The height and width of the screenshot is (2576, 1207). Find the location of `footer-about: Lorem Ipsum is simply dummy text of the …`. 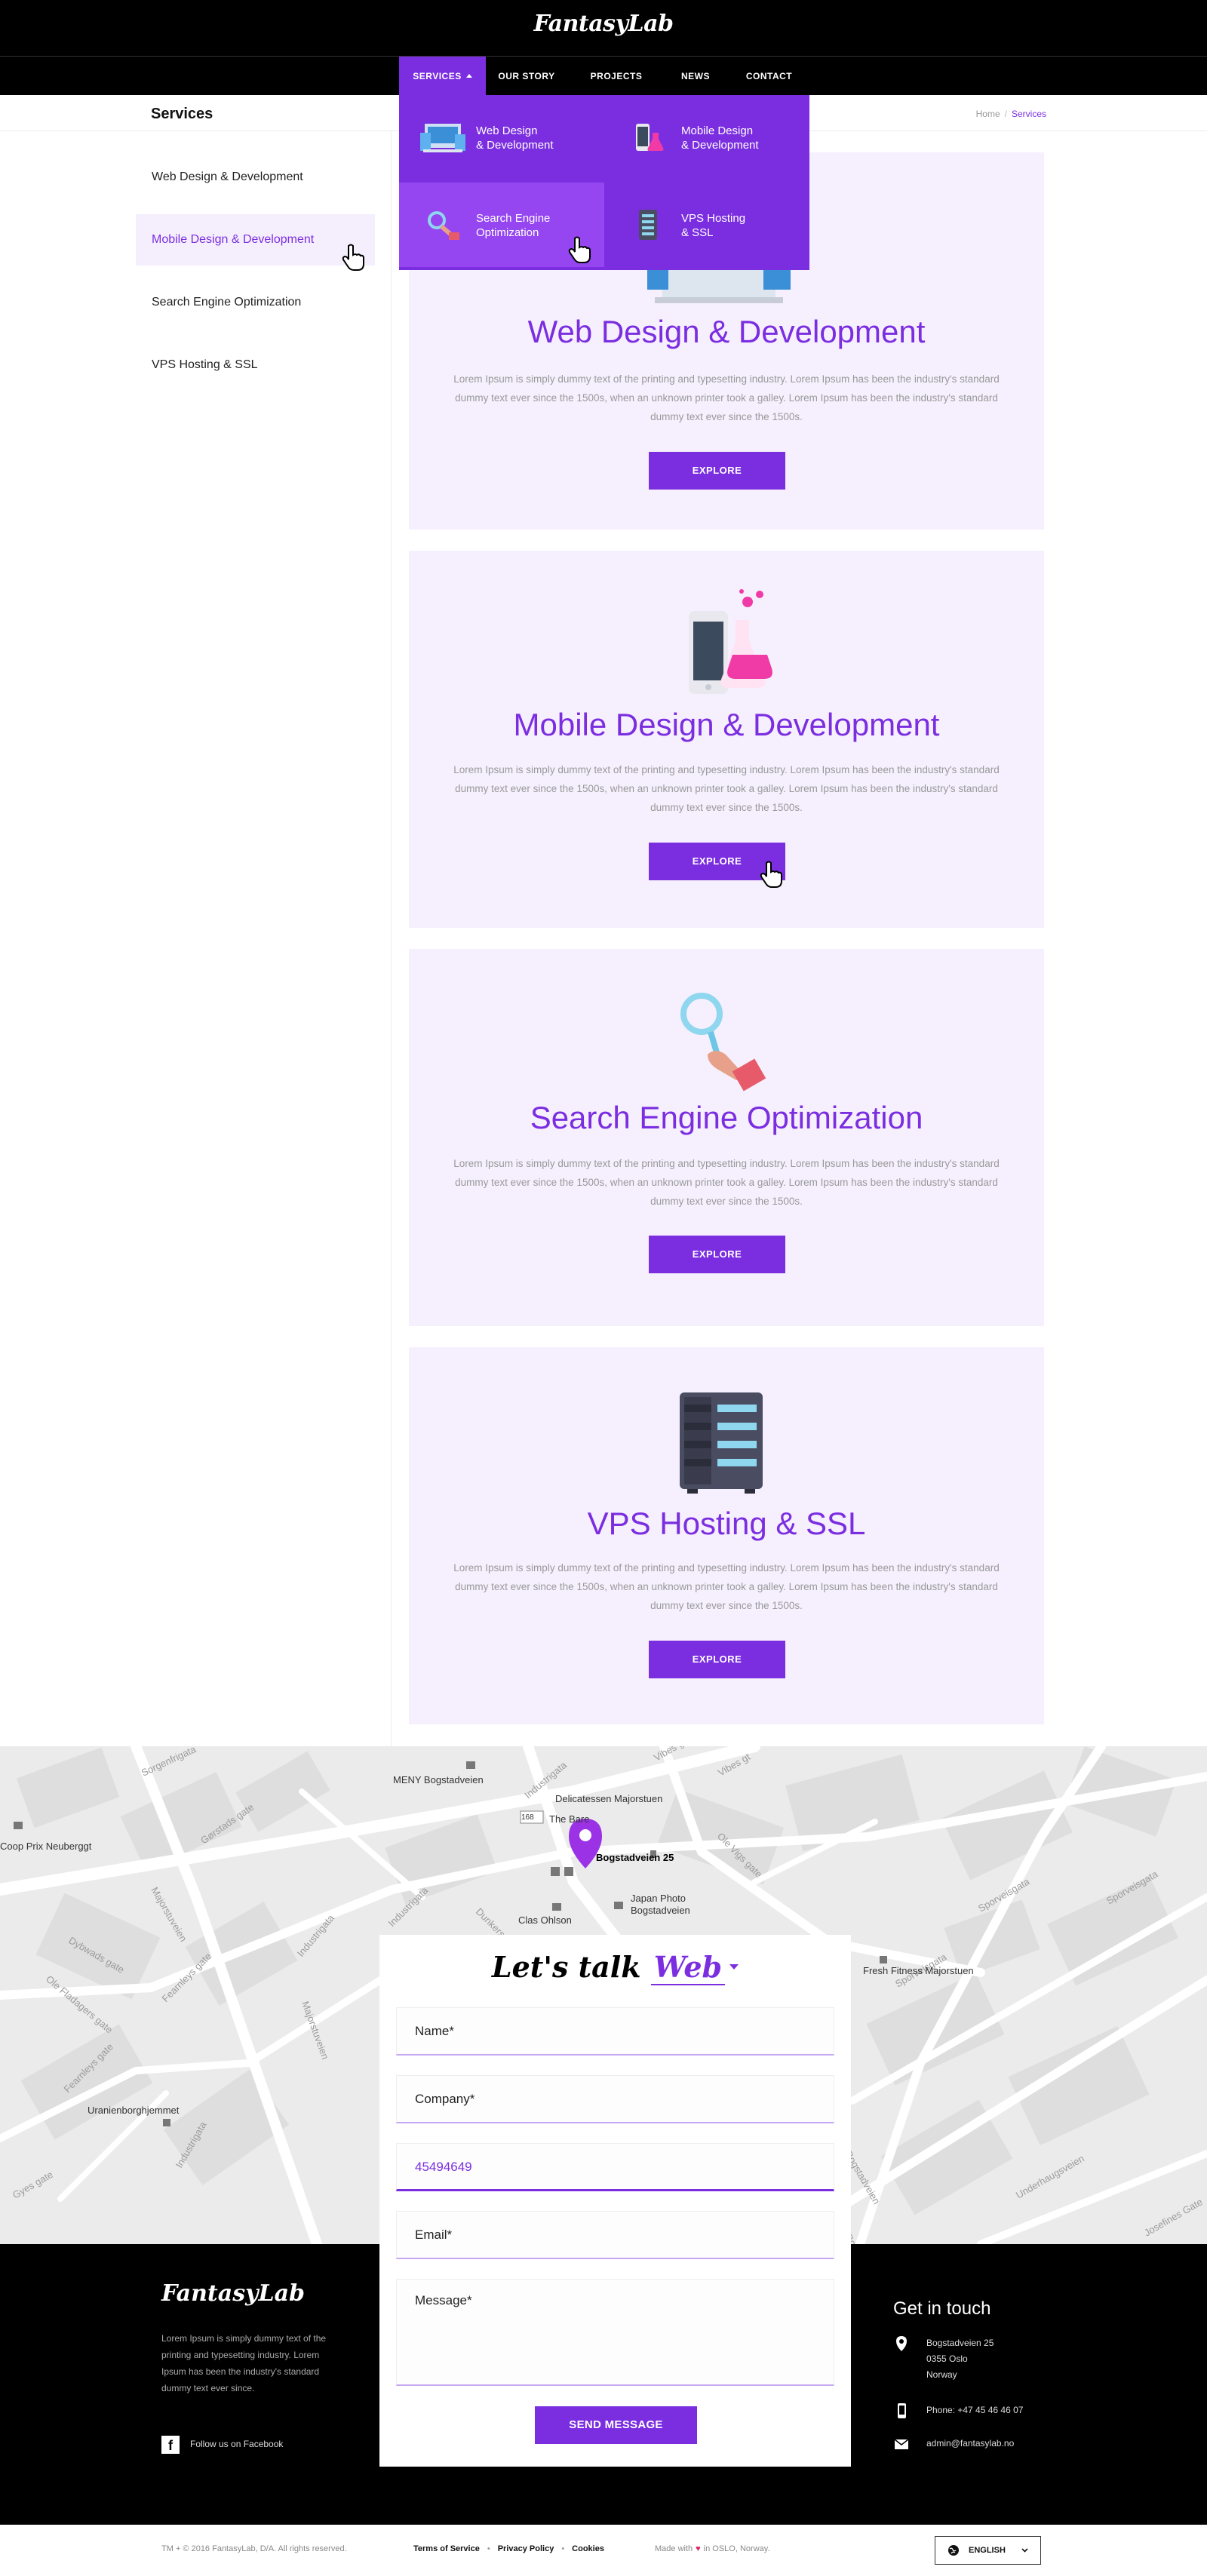

footer-about: Lorem Ipsum is simply dummy text of the … is located at coordinates (244, 2363).